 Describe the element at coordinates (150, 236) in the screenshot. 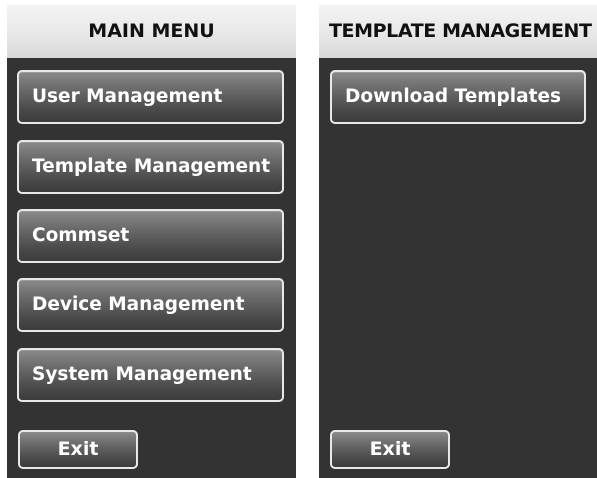

I see `commset-button: Commset` at that location.